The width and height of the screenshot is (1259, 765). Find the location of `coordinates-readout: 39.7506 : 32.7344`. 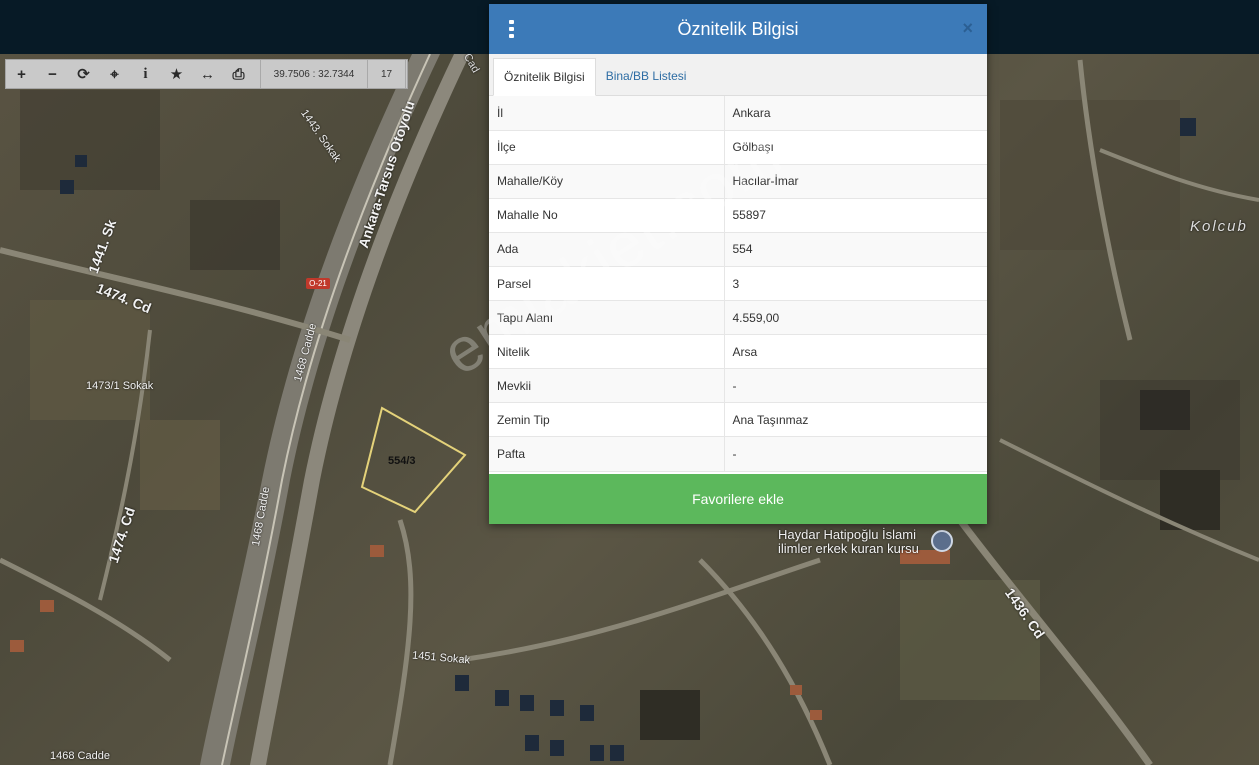

coordinates-readout: 39.7506 : 32.7344 is located at coordinates (314, 74).